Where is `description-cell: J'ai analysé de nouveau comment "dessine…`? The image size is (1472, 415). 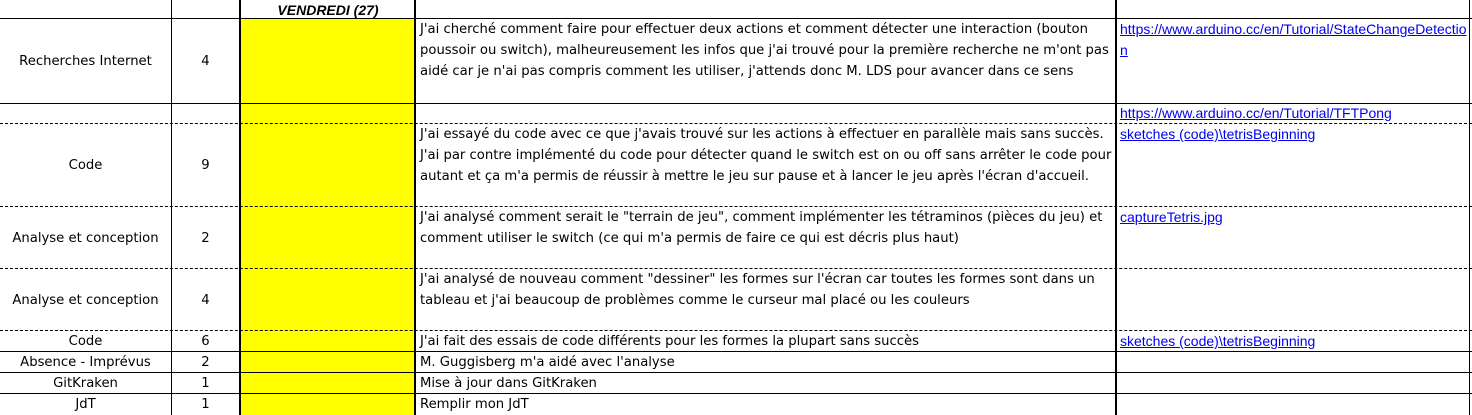 description-cell: J'ai analysé de nouveau comment "dessine… is located at coordinates (766, 300).